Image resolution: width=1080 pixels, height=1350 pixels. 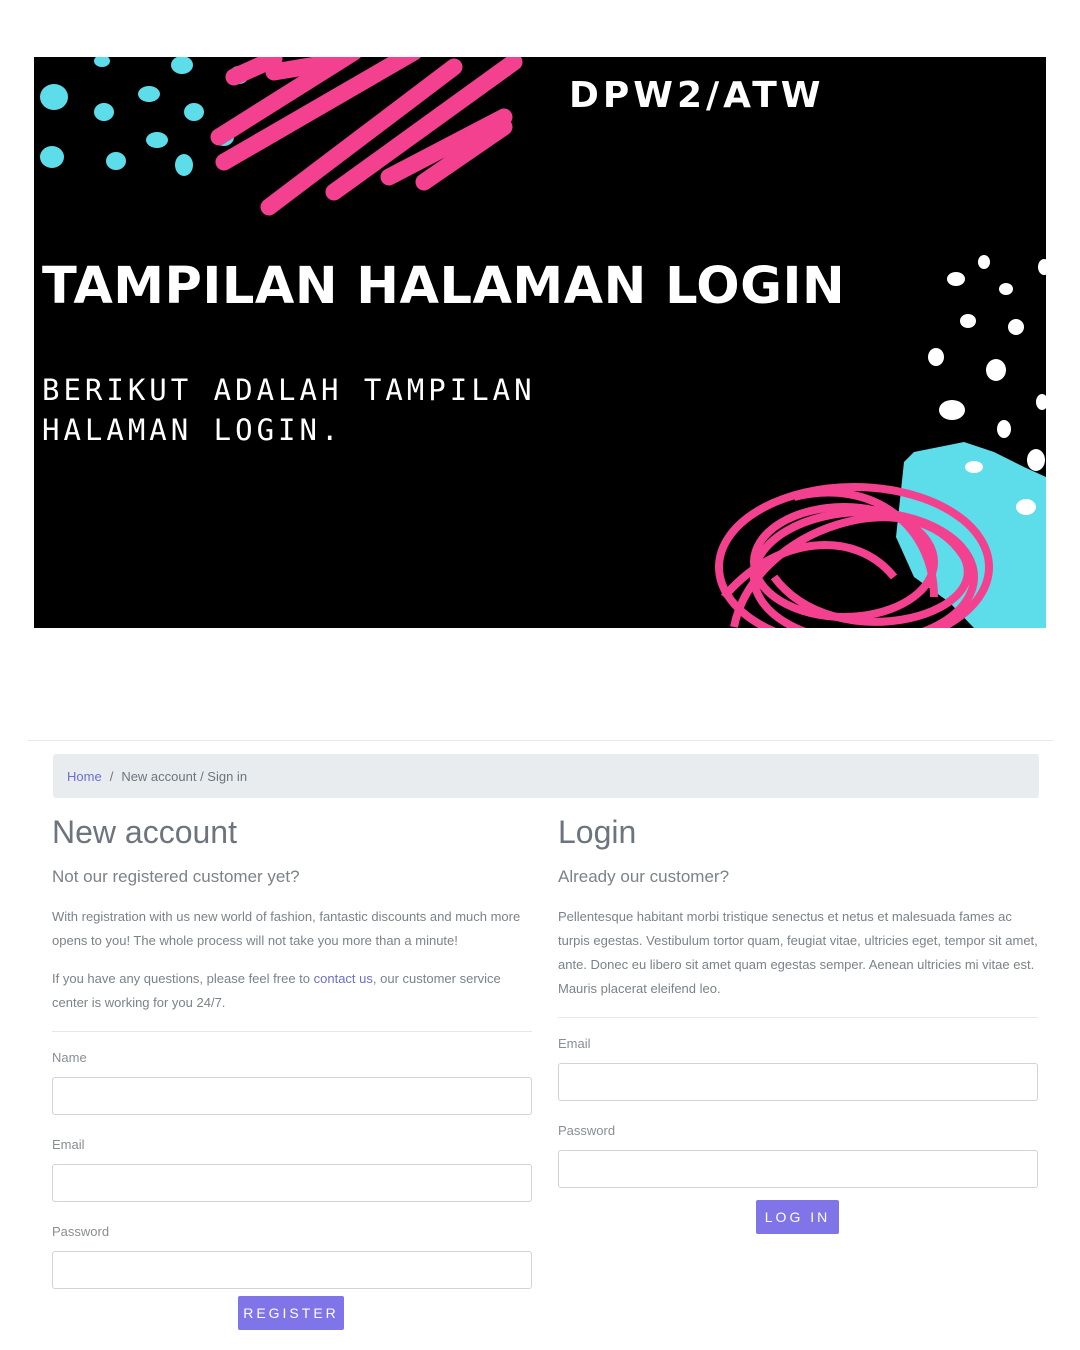 What do you see at coordinates (697, 95) in the screenshot?
I see `banner-tag: DPW2/ATW` at bounding box center [697, 95].